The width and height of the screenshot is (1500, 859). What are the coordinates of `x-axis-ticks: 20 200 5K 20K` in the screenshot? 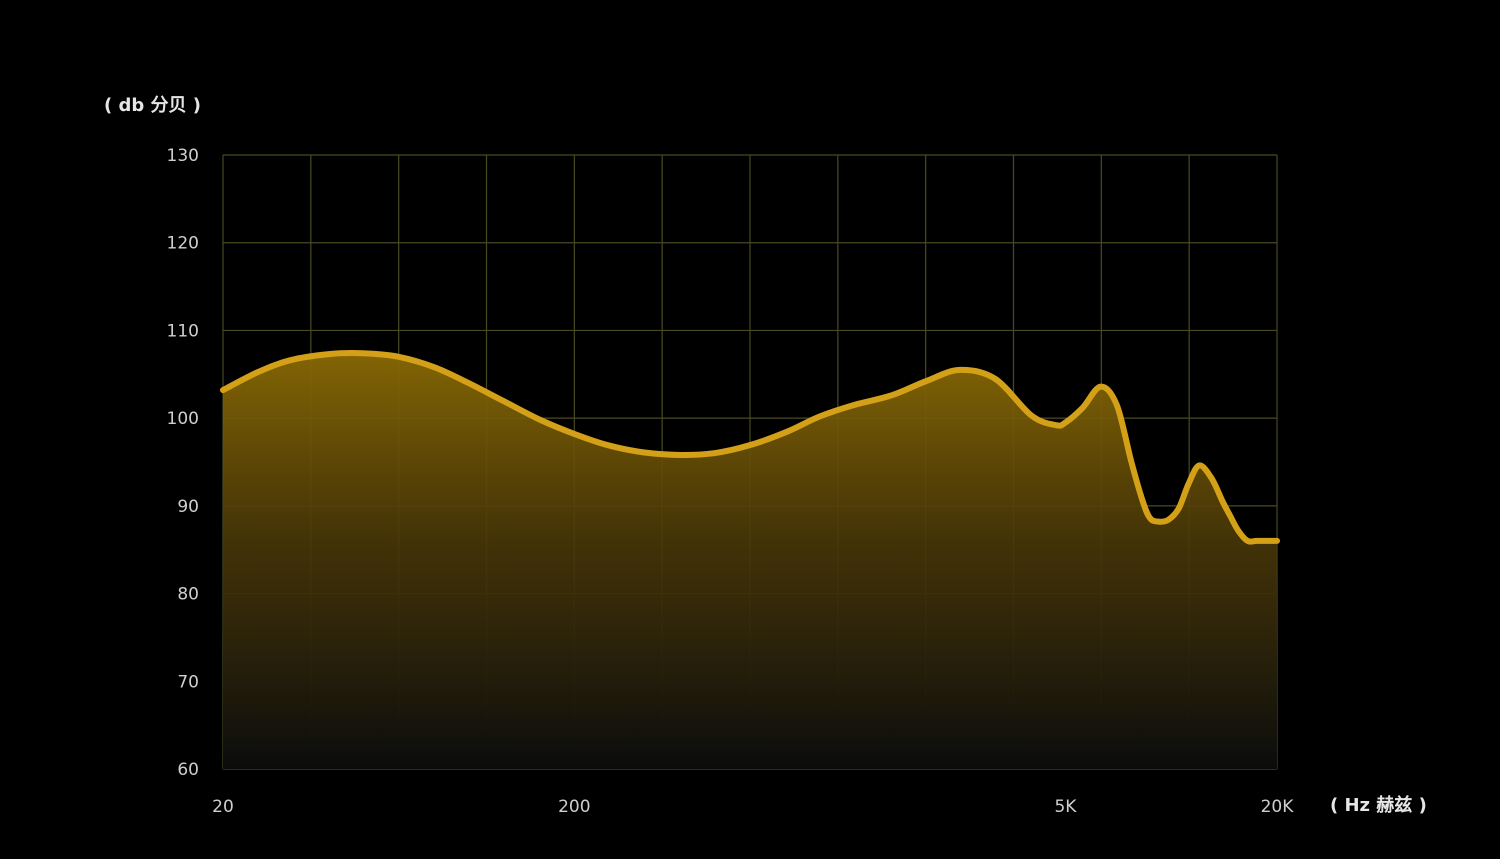 It's located at (753, 807).